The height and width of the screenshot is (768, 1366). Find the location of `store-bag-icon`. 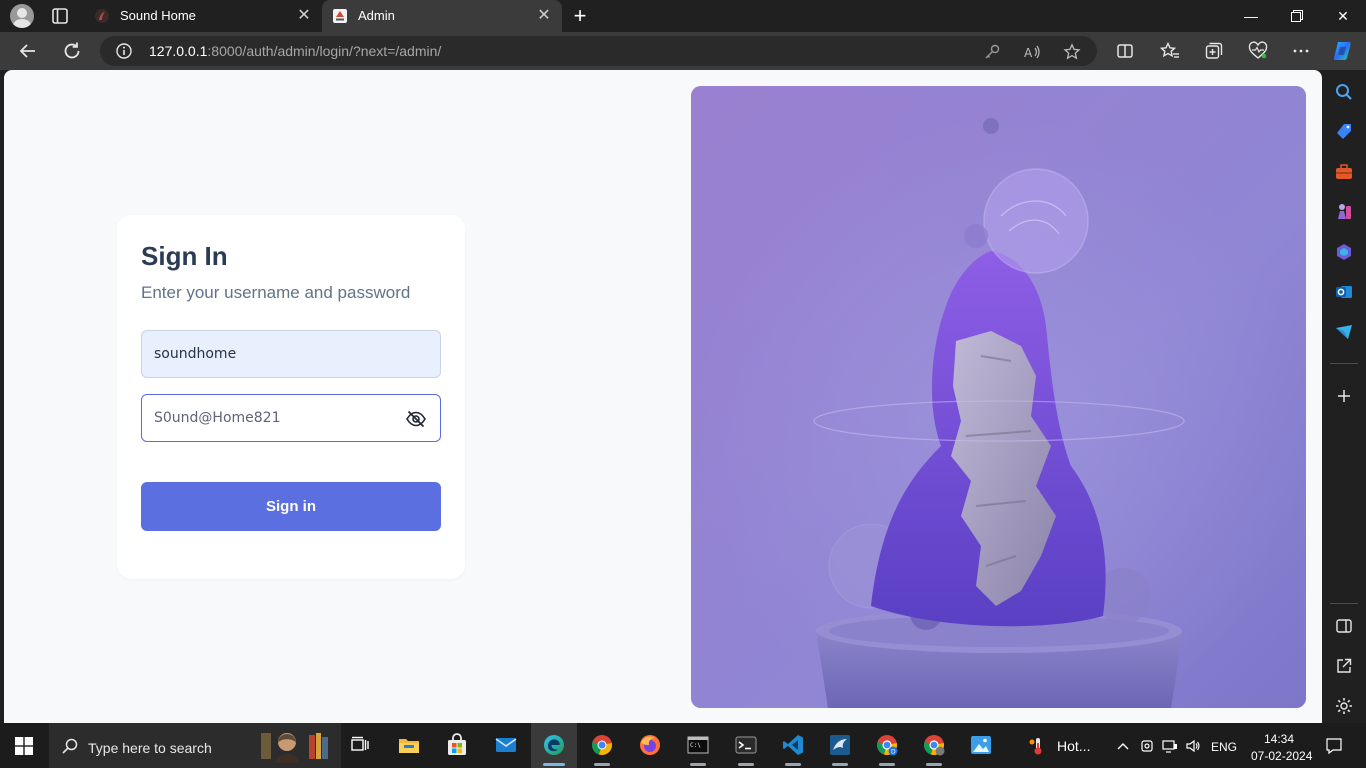

store-bag-icon is located at coordinates (457, 744).